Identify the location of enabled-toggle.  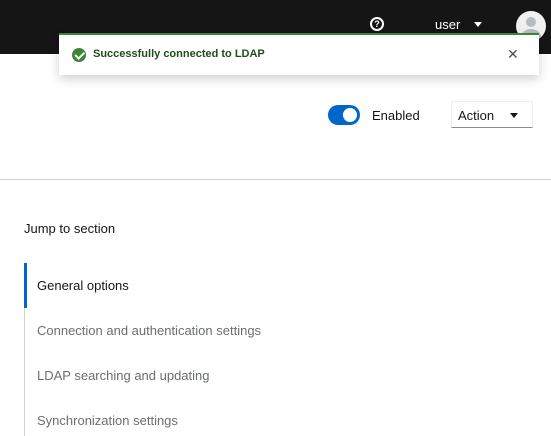
(344, 115).